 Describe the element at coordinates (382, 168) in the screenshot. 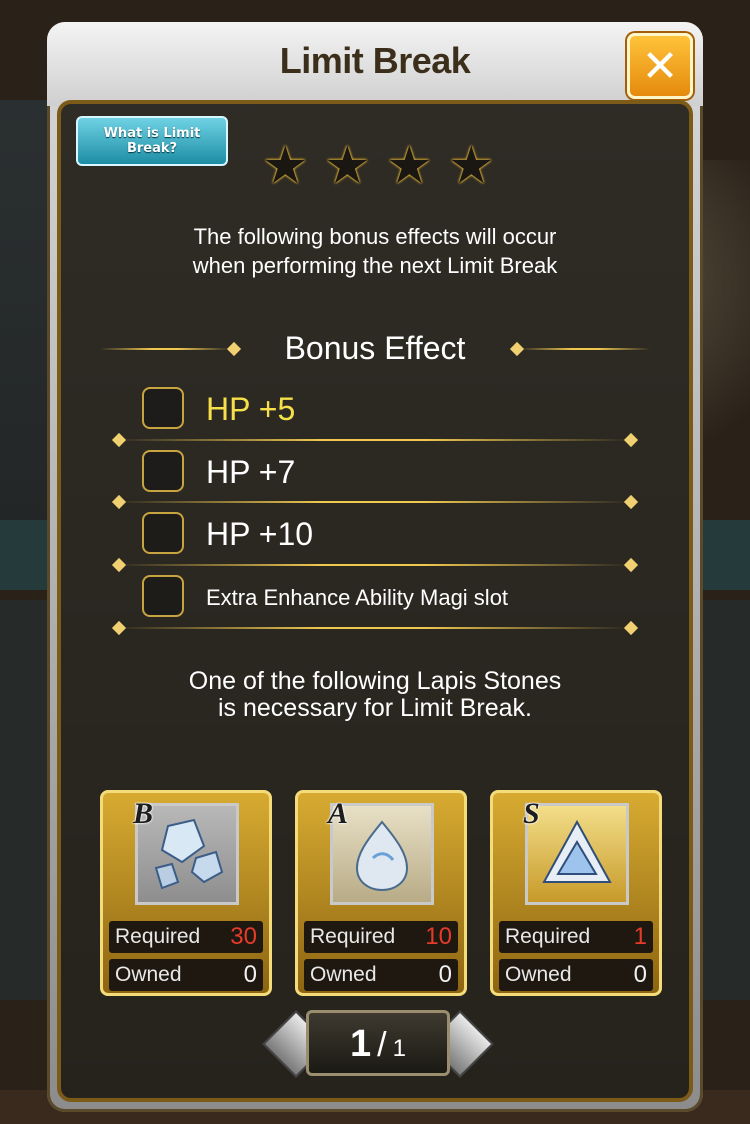

I see `rarity-stars: ★ ★ ★ ★` at that location.